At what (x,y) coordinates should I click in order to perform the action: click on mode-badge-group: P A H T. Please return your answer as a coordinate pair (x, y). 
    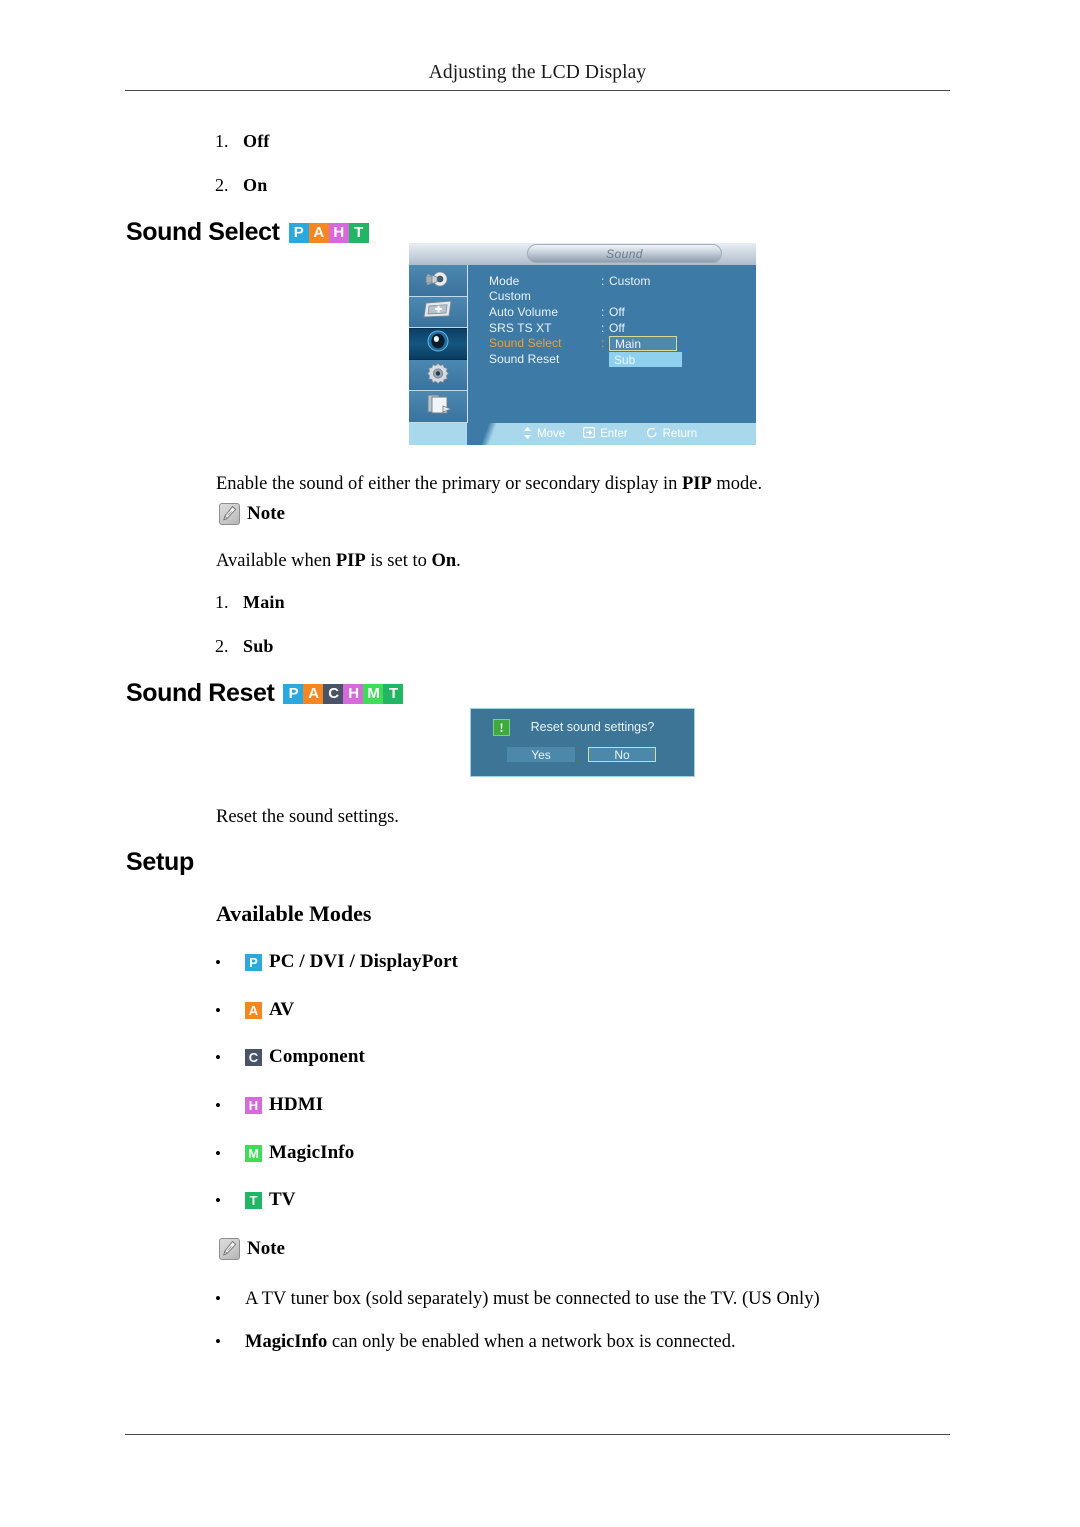
    Looking at the image, I should click on (328, 232).